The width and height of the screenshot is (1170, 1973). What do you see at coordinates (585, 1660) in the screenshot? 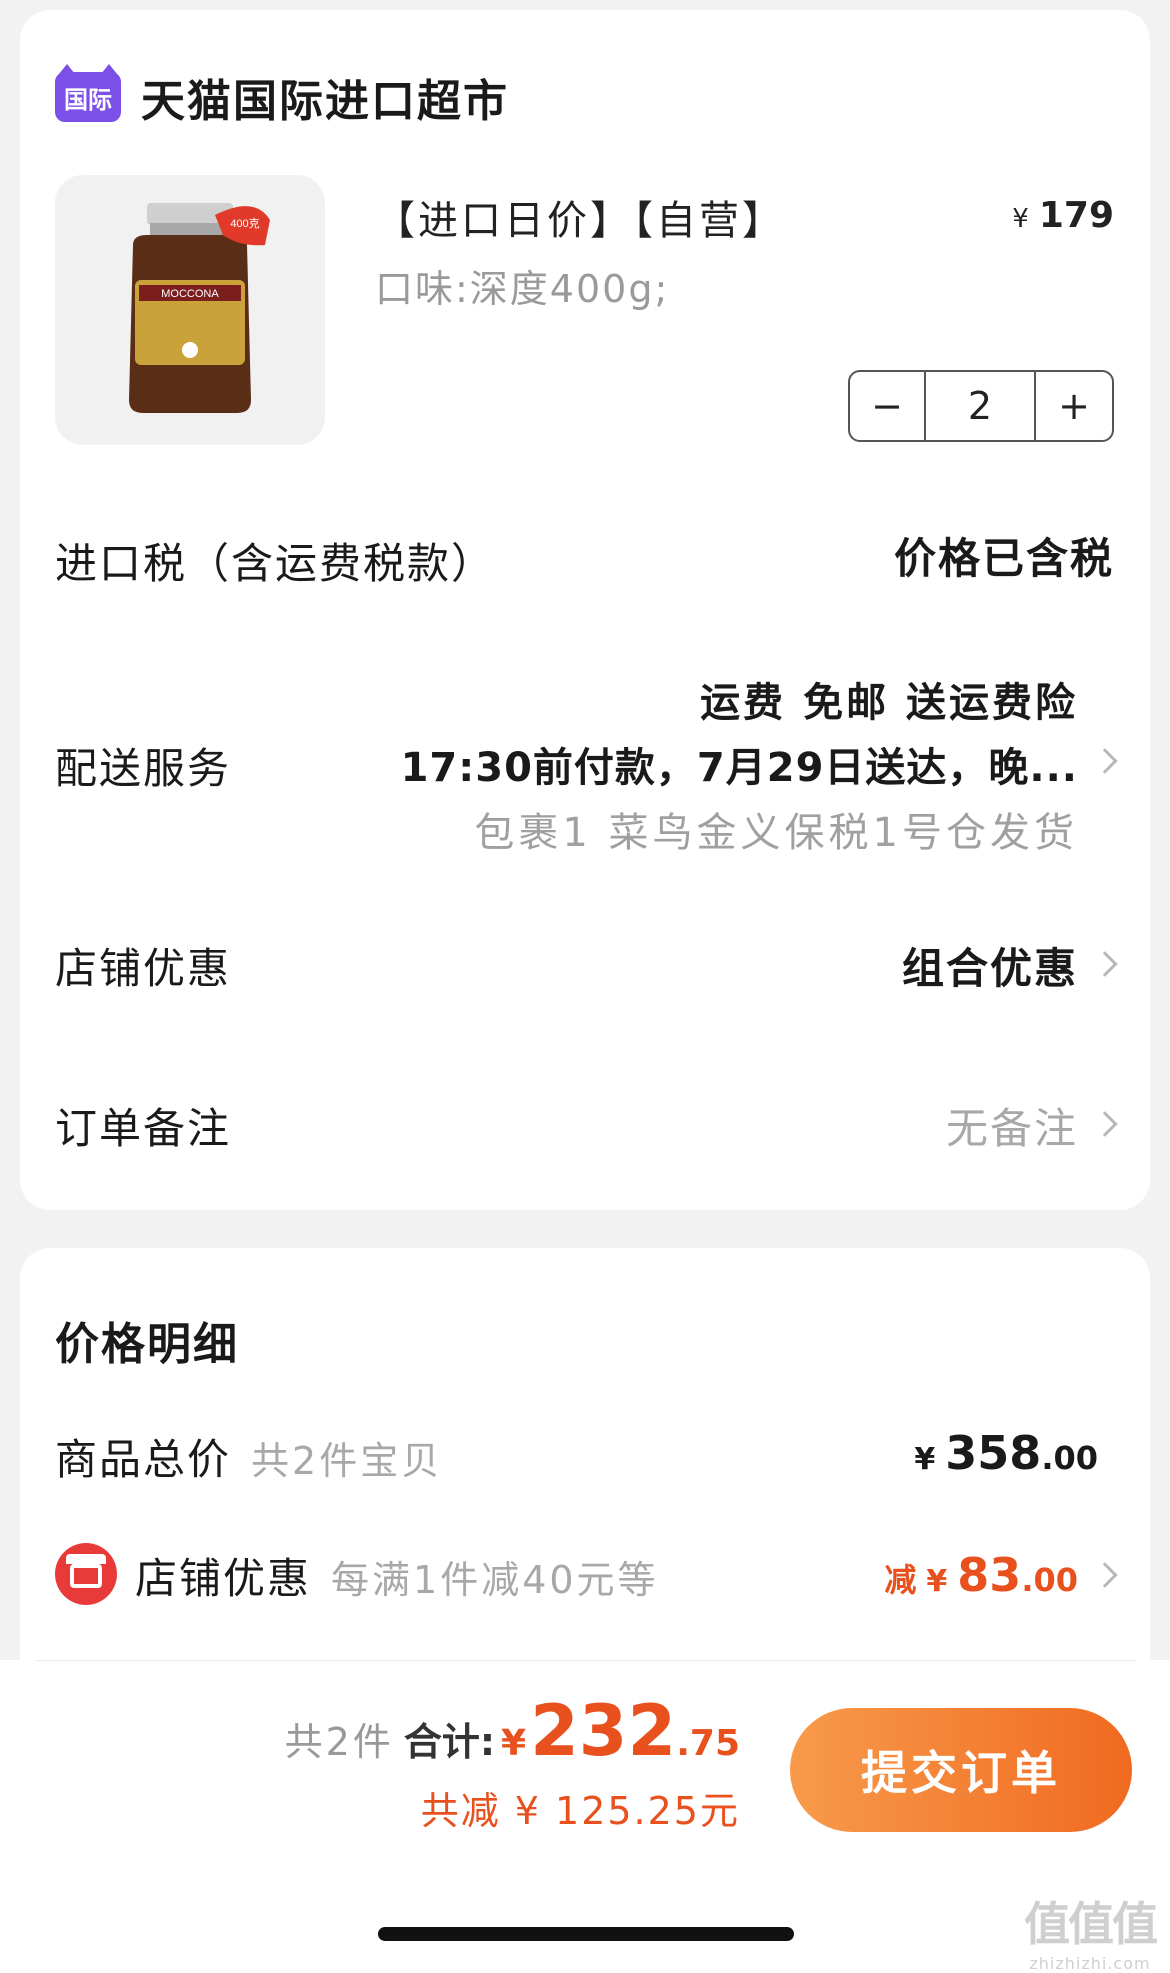
I see `divider` at bounding box center [585, 1660].